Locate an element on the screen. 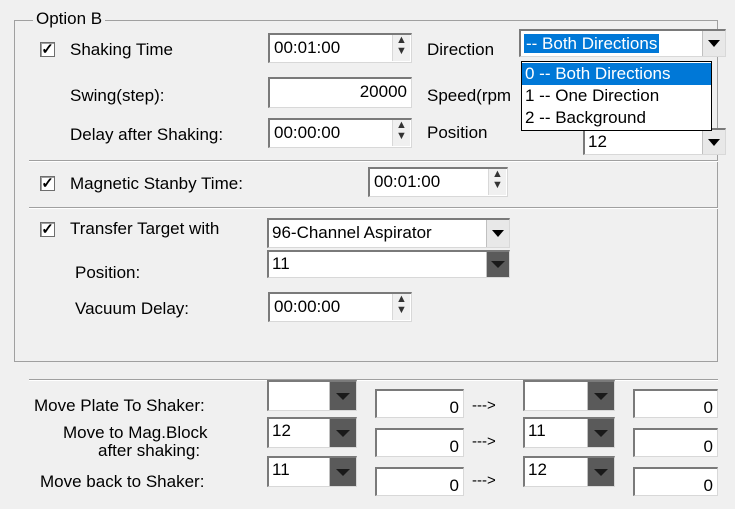 This screenshot has height=509, width=735. mag-block-from-value: 12 is located at coordinates (281, 430).